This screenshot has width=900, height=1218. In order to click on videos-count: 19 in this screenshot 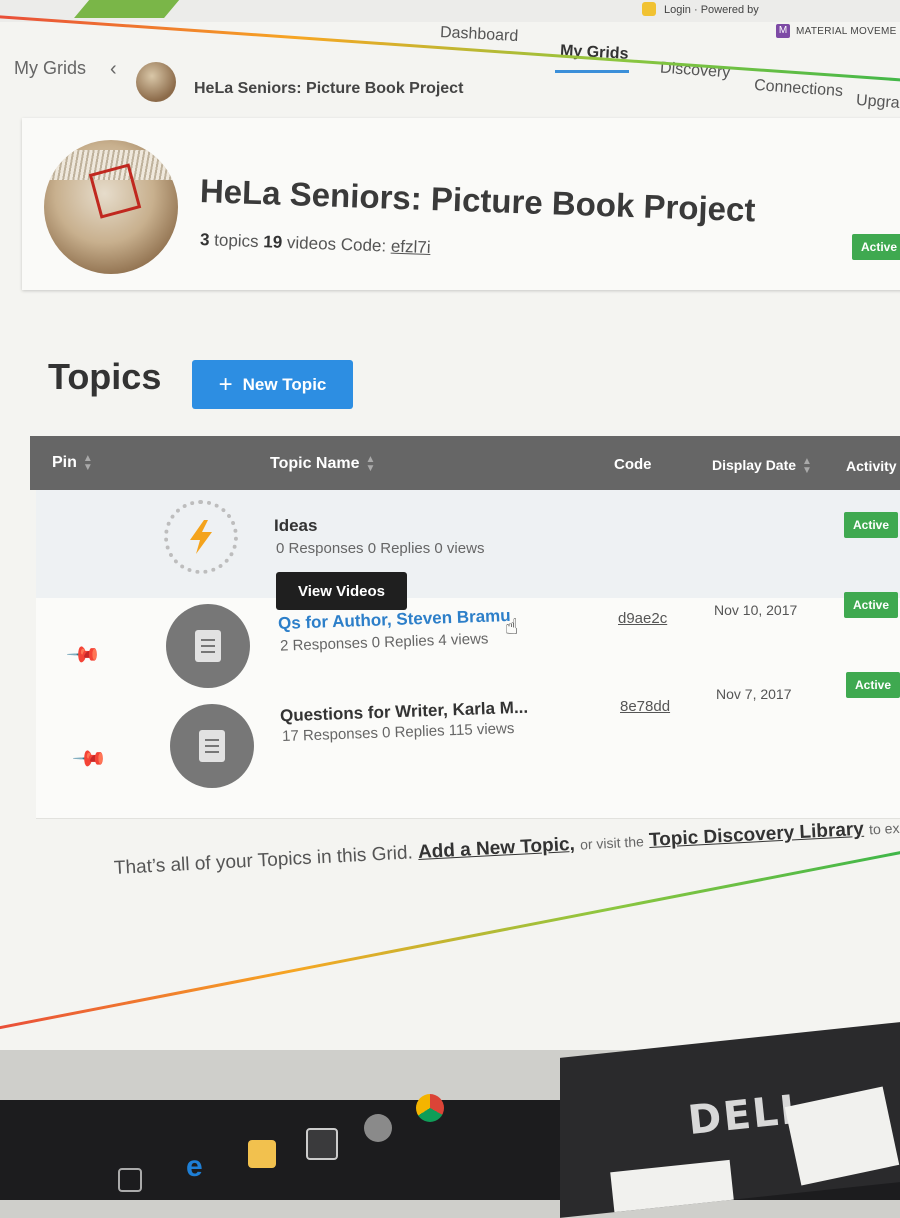, I will do `click(273, 242)`.